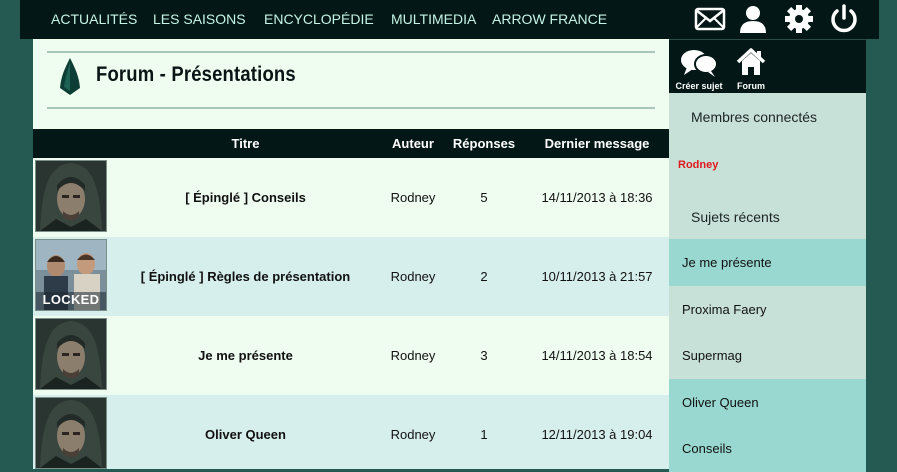 The width and height of the screenshot is (897, 472). I want to click on topic-replies: 3, so click(484, 355).